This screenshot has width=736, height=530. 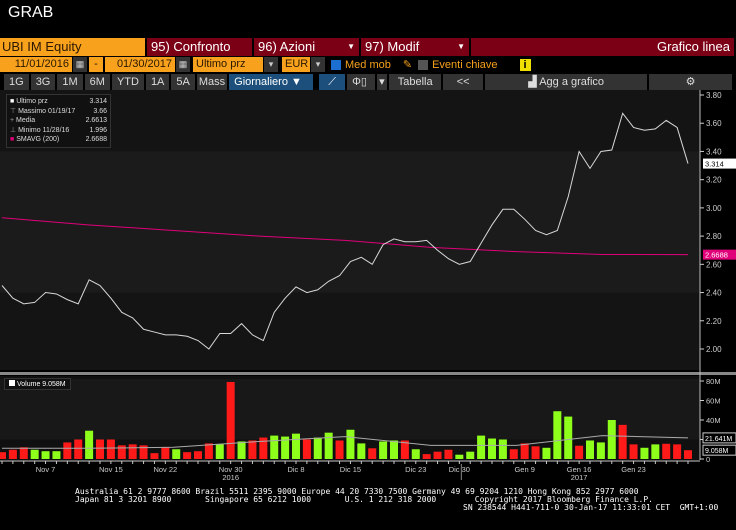 I want to click on collapse-button: <<, so click(x=463, y=82).